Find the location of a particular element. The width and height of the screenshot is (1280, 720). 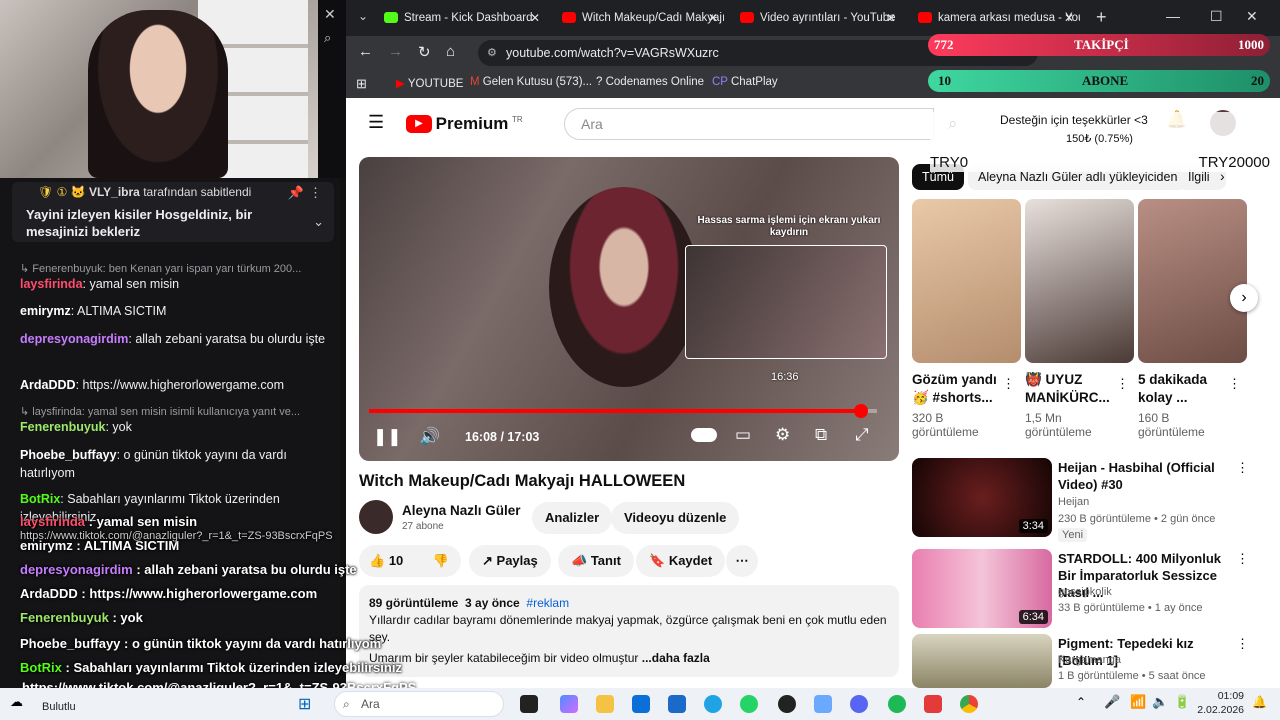

chat-username: ArdaDDD is located at coordinates (48, 385).